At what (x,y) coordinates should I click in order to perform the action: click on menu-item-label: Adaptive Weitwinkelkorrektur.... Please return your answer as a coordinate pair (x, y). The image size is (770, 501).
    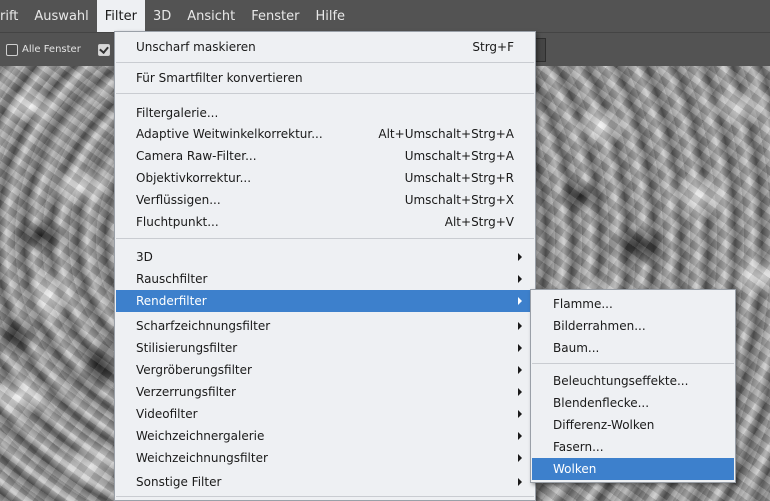
    Looking at the image, I should click on (229, 134).